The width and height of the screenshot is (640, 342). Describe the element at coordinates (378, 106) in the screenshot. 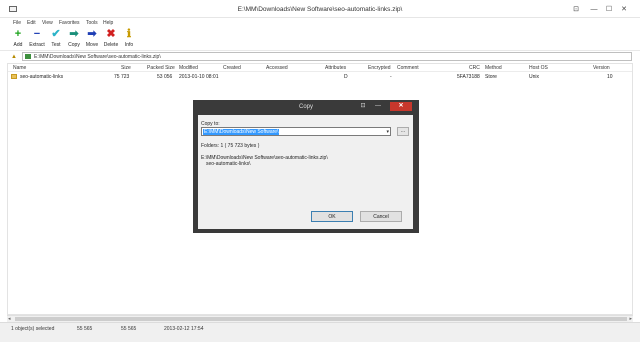

I see `dialog-minimize-button: —` at that location.